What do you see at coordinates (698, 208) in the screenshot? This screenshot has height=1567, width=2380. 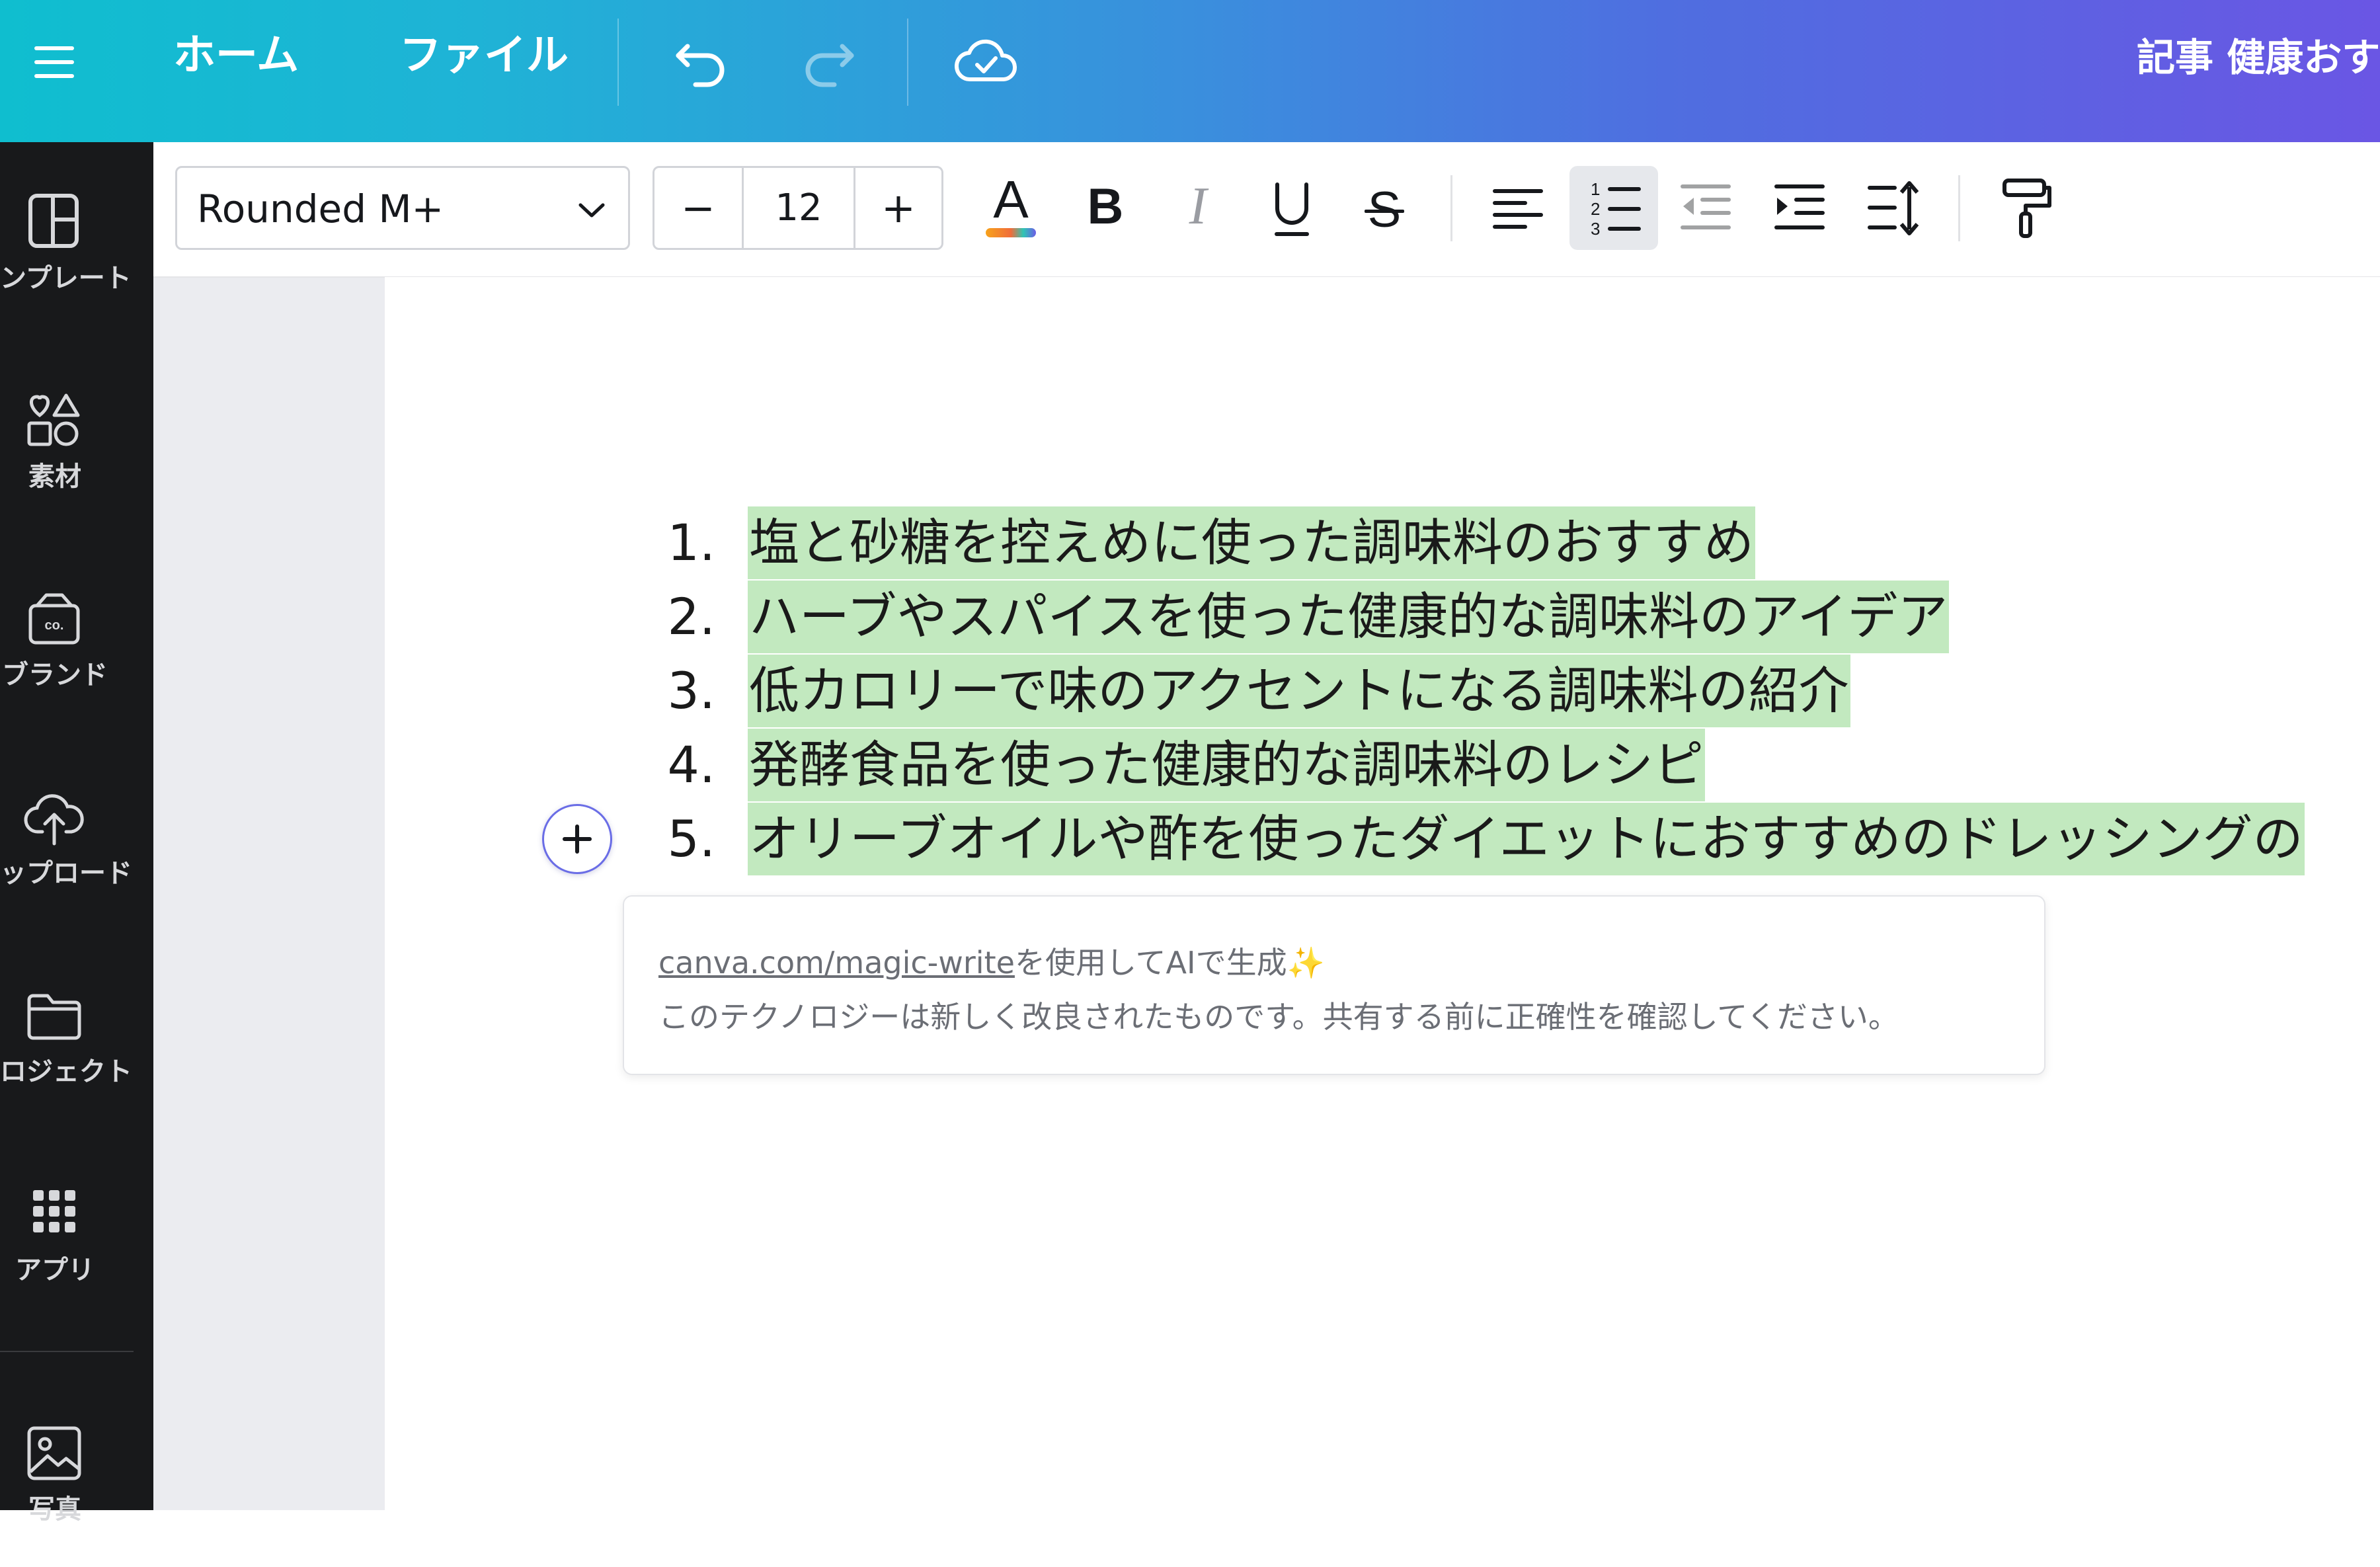 I see `decrease-font-size-button: −` at bounding box center [698, 208].